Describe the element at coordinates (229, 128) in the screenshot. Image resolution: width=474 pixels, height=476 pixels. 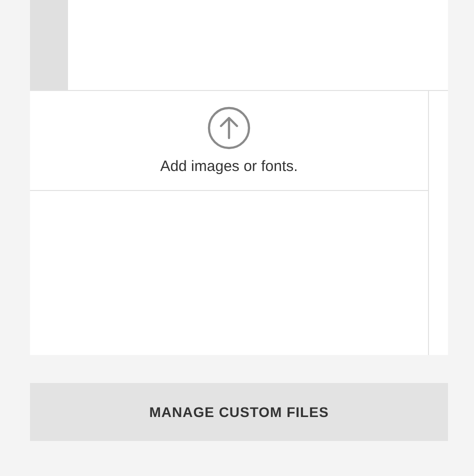
I see `upload-icon` at that location.